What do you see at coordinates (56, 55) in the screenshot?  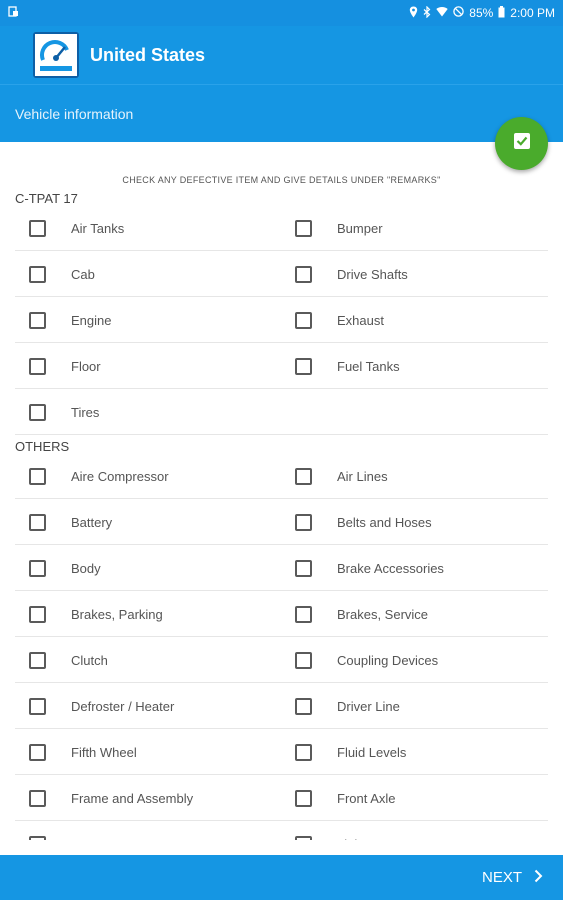 I see `app-logo` at bounding box center [56, 55].